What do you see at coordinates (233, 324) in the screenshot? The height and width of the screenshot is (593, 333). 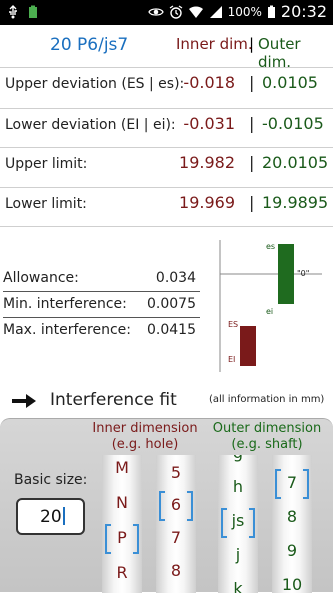 I see `ES-label: ES` at bounding box center [233, 324].